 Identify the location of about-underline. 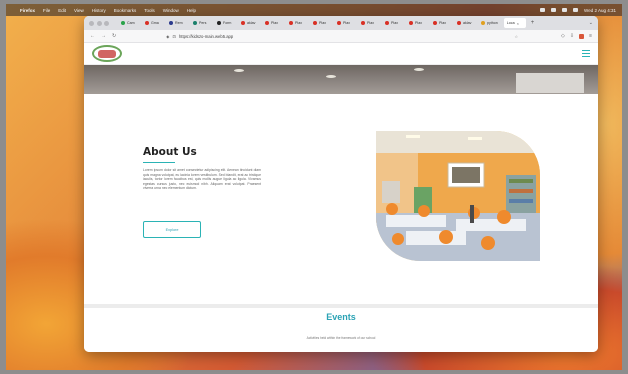
(159, 162).